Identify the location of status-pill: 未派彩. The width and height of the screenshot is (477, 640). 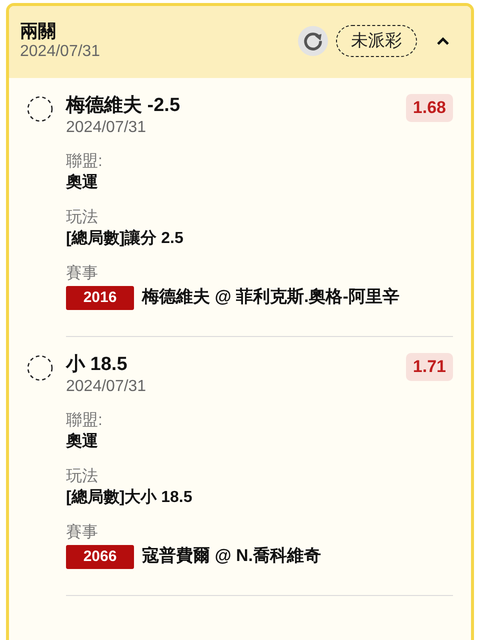
(376, 41).